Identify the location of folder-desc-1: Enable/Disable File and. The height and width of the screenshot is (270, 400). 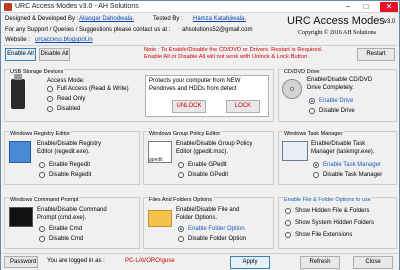
(208, 210).